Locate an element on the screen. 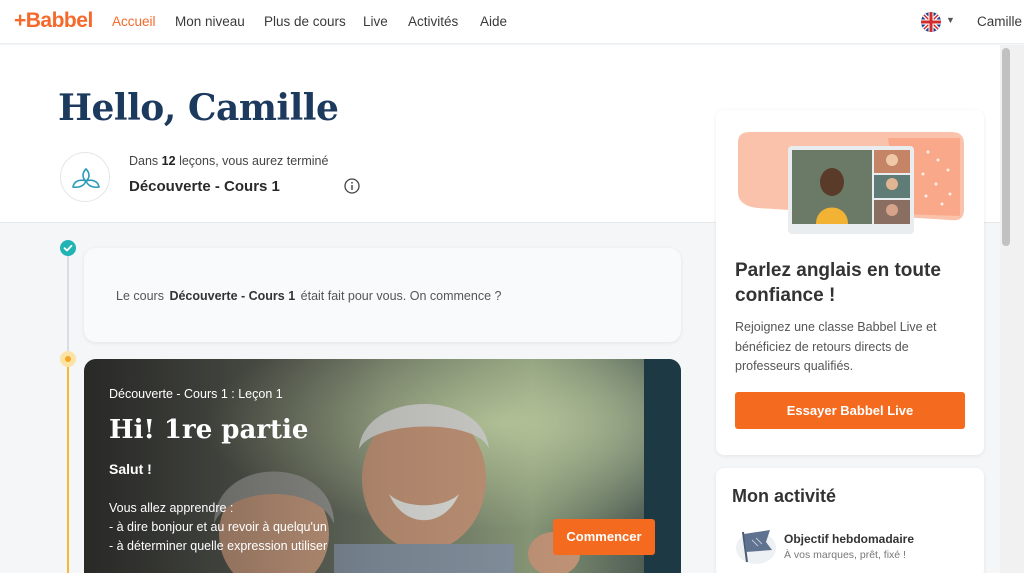 Image resolution: width=1024 pixels, height=573 pixels. nav-mon-niveau: Mon niveau is located at coordinates (210, 21).